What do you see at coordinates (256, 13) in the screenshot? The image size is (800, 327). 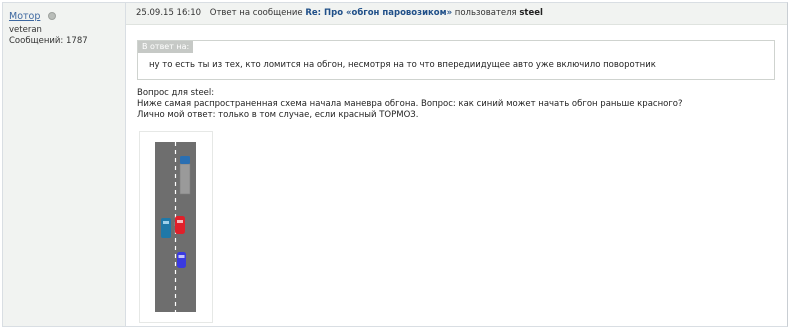 I see `reply-prefix: Ответ на сообщение` at bounding box center [256, 13].